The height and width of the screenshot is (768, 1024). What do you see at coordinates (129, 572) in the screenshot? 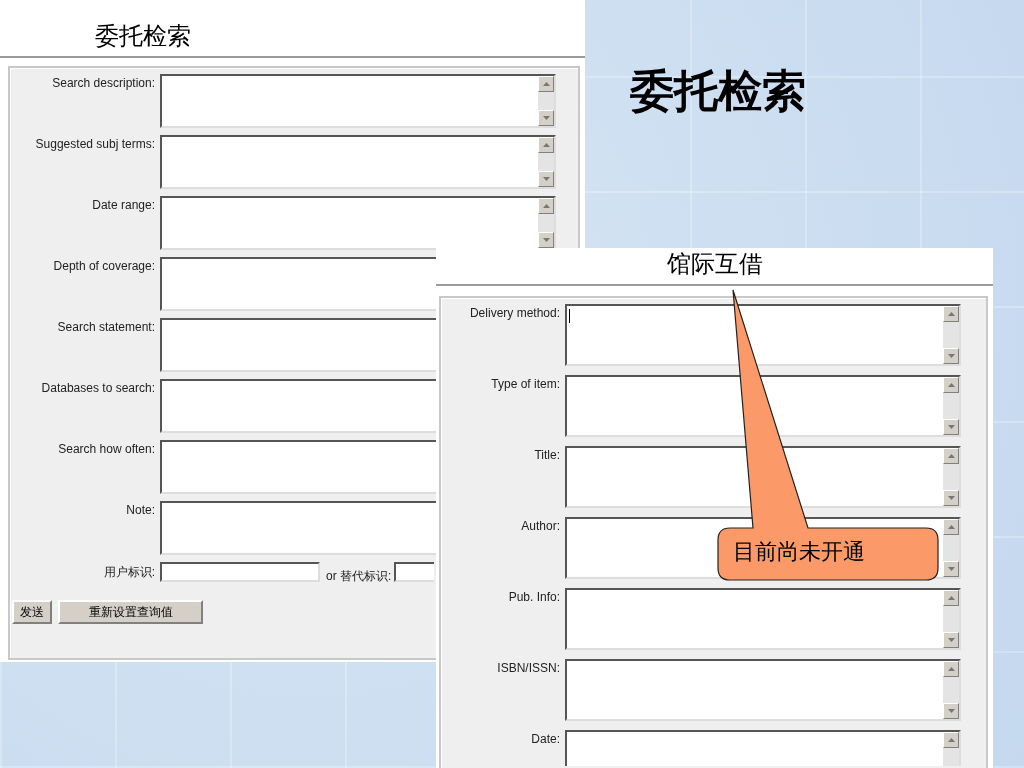
I see `field-label: 用户标识:` at bounding box center [129, 572].